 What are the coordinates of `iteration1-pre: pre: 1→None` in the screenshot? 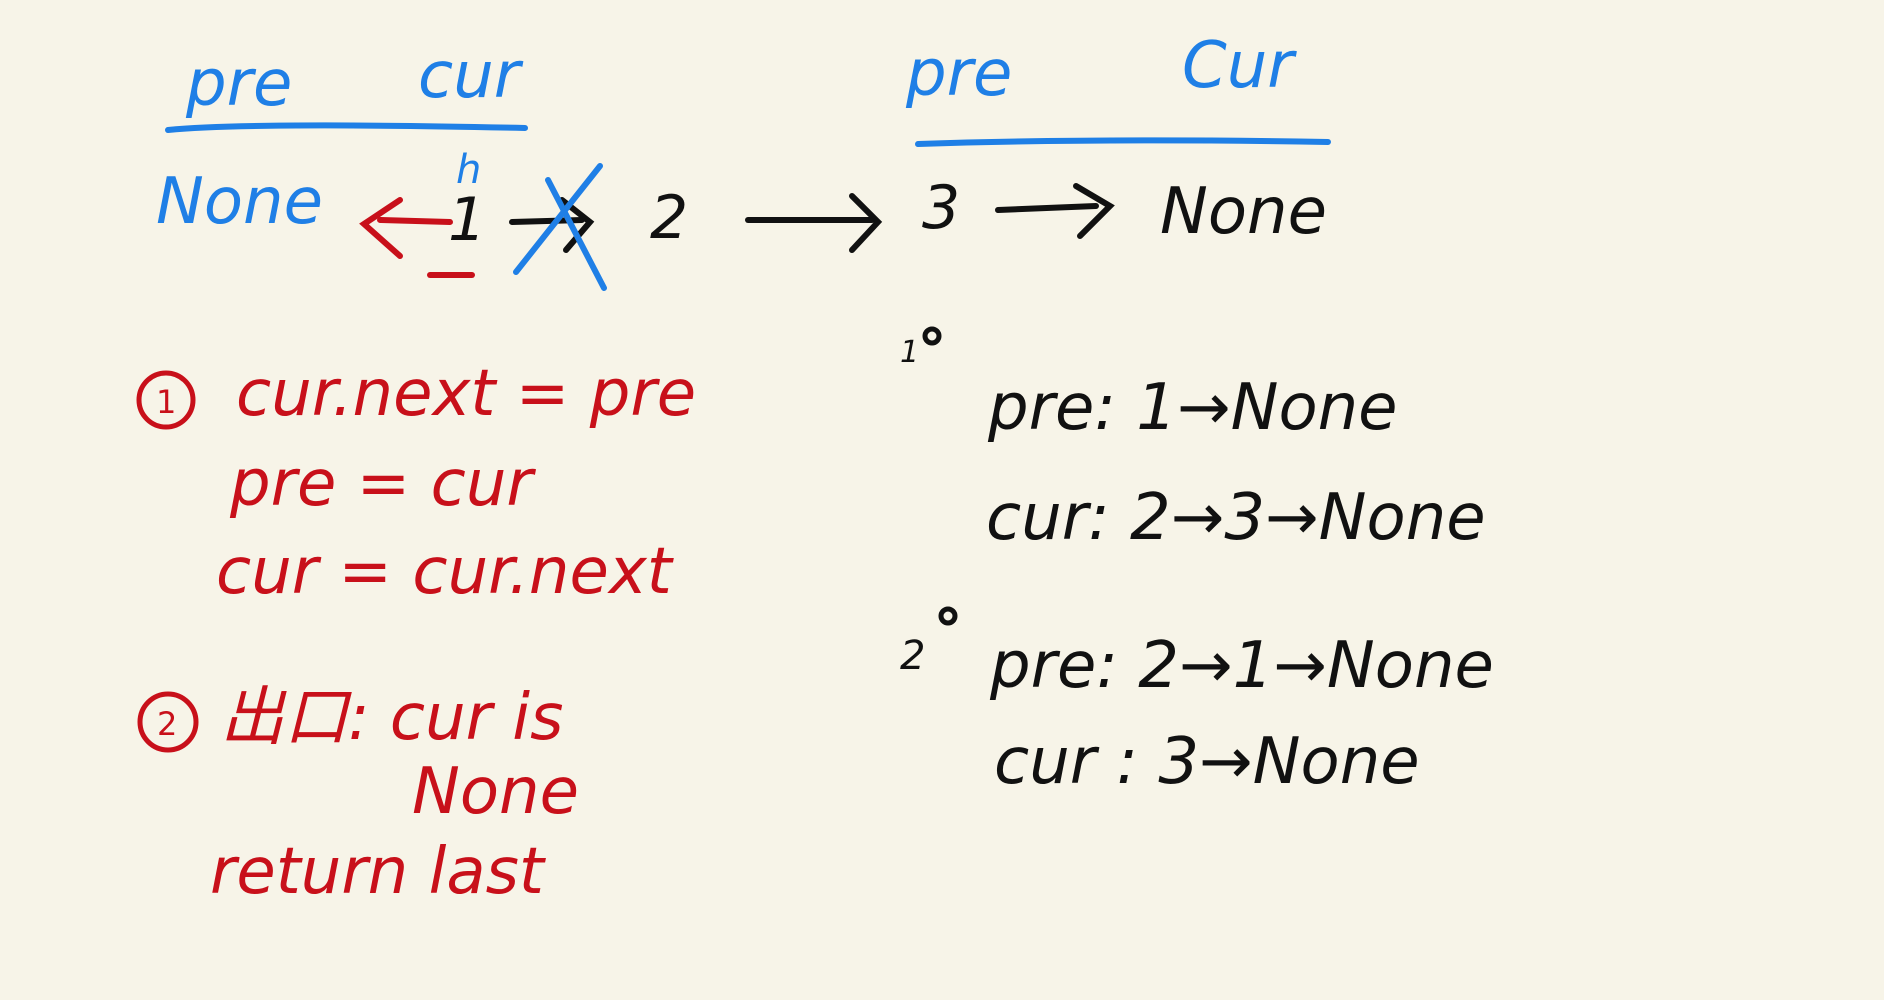 It's located at (1193, 408).